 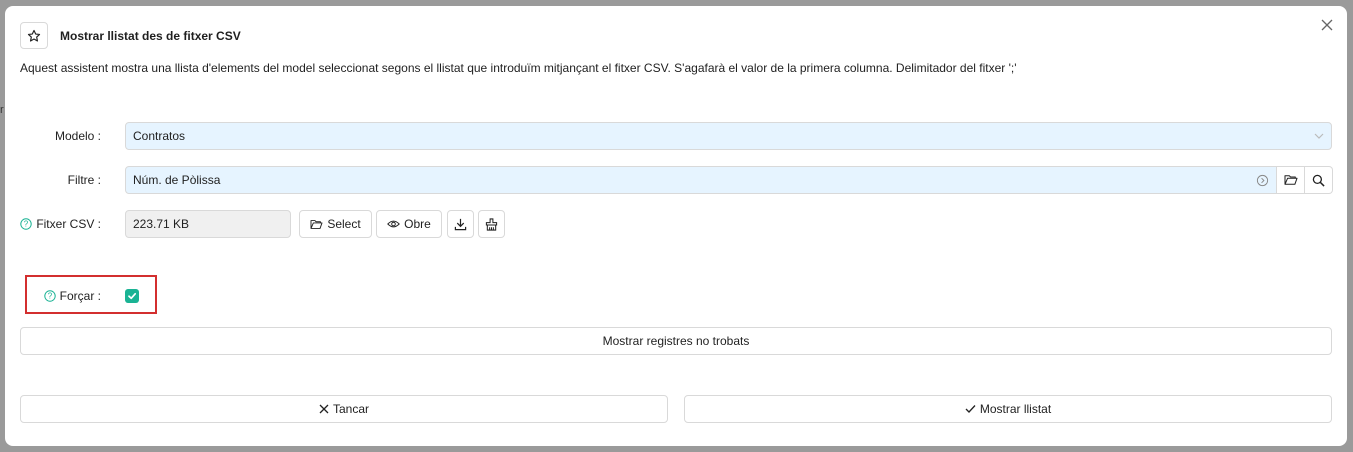 I want to click on force-row: ? Forçar :, so click(x=72, y=296).